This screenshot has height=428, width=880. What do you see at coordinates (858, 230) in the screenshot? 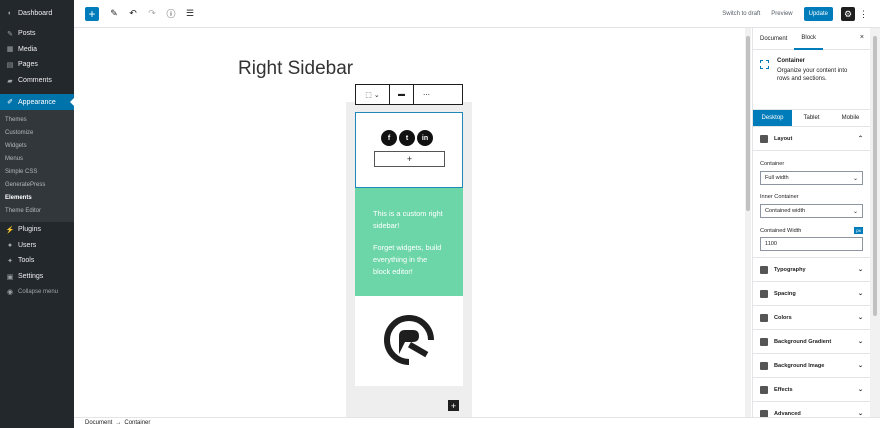
I see `unit-toggle: px` at bounding box center [858, 230].